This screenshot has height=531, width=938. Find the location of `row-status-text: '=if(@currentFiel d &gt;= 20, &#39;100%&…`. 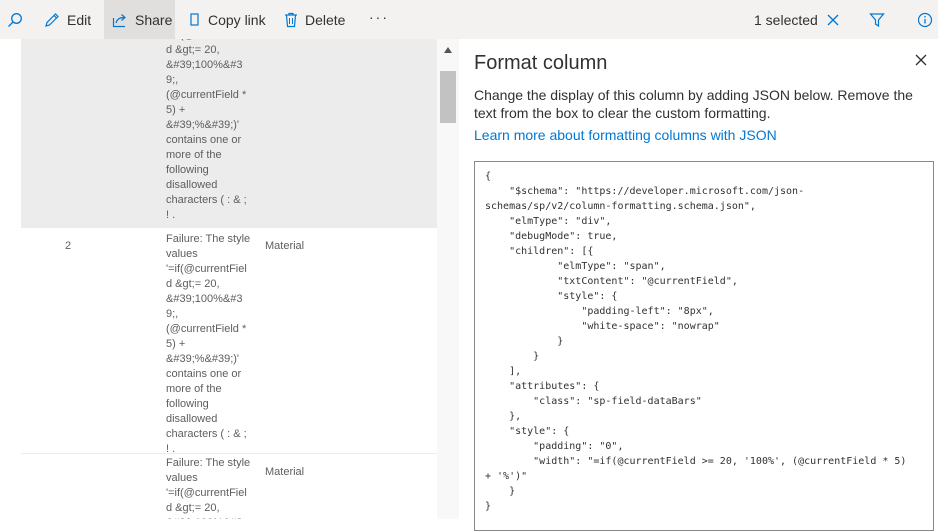

row-status-text: '=if(@currentFiel d &gt;= 20, &#39;100%&… is located at coordinates (206, 130).